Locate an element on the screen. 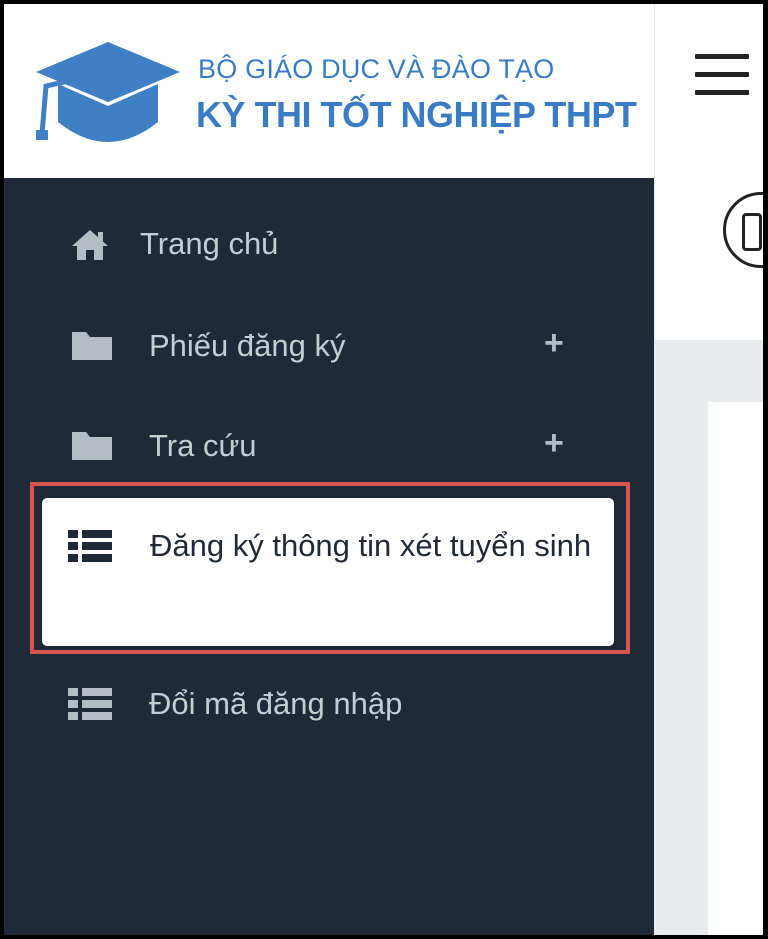  home-icon is located at coordinates (90, 245).